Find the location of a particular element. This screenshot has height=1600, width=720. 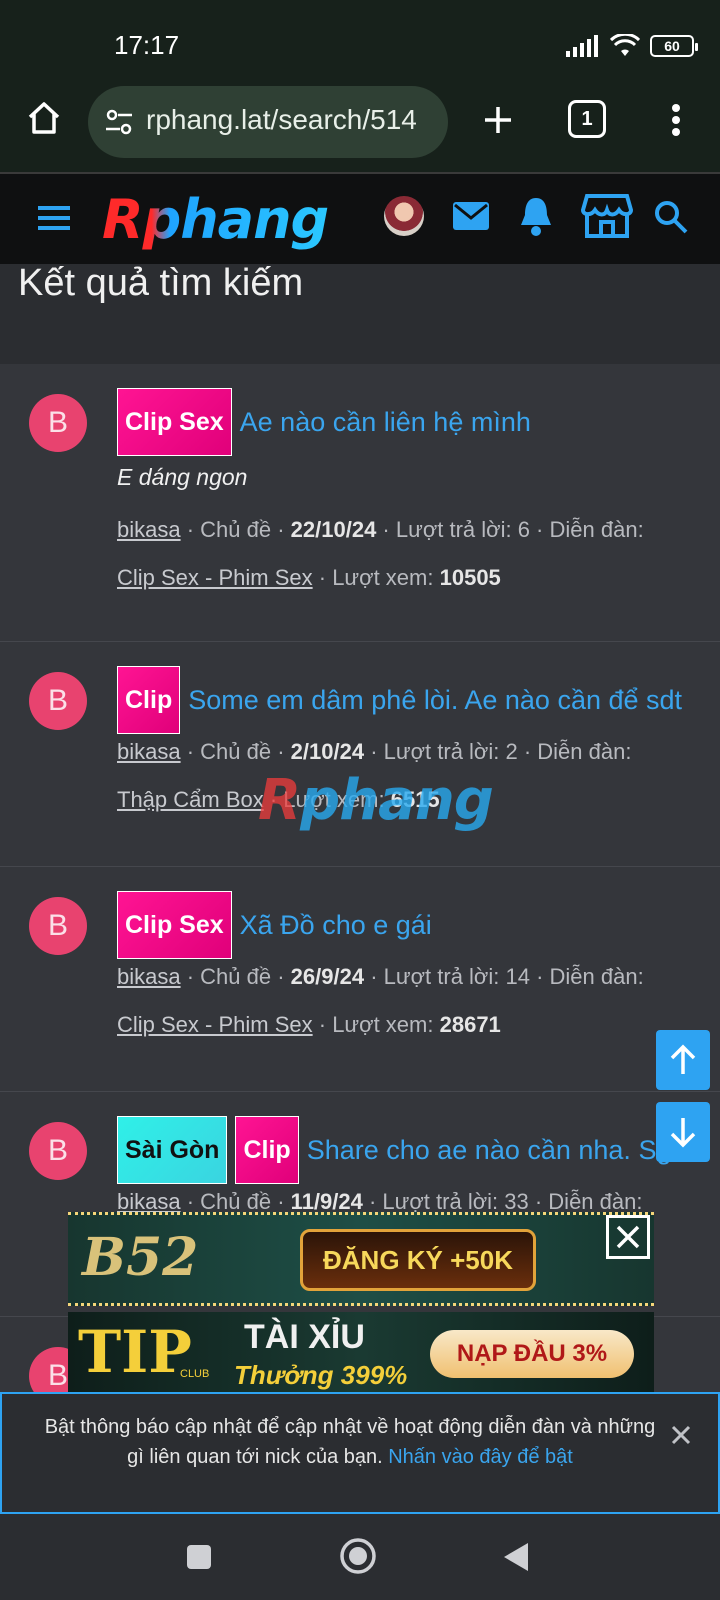

hamburger-menu-icon is located at coordinates (54, 218).